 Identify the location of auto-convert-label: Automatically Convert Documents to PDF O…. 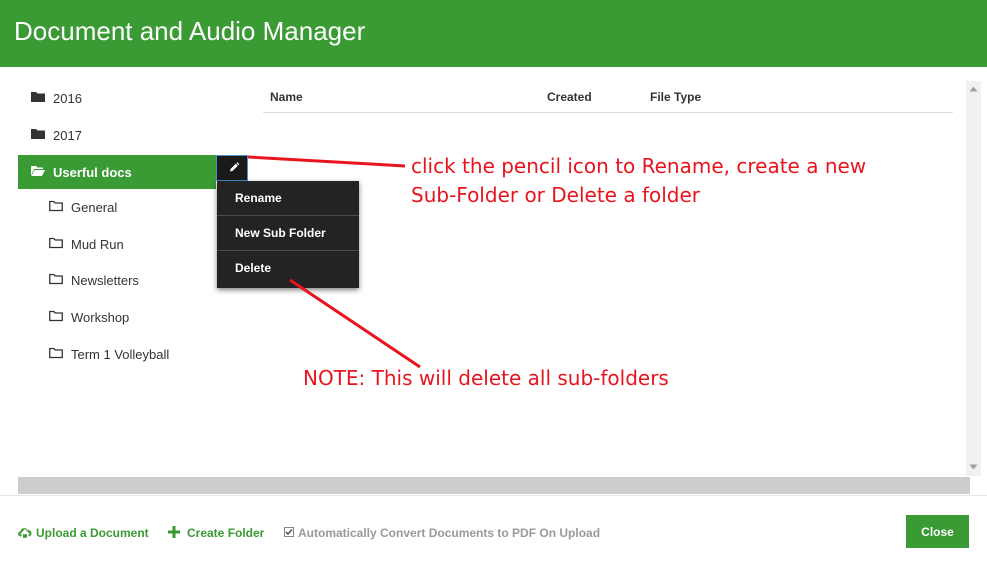
(449, 533).